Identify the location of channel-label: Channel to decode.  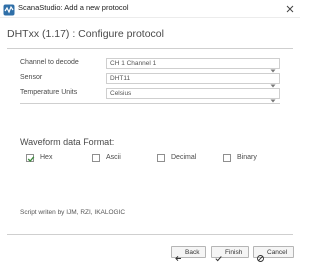
(49, 62).